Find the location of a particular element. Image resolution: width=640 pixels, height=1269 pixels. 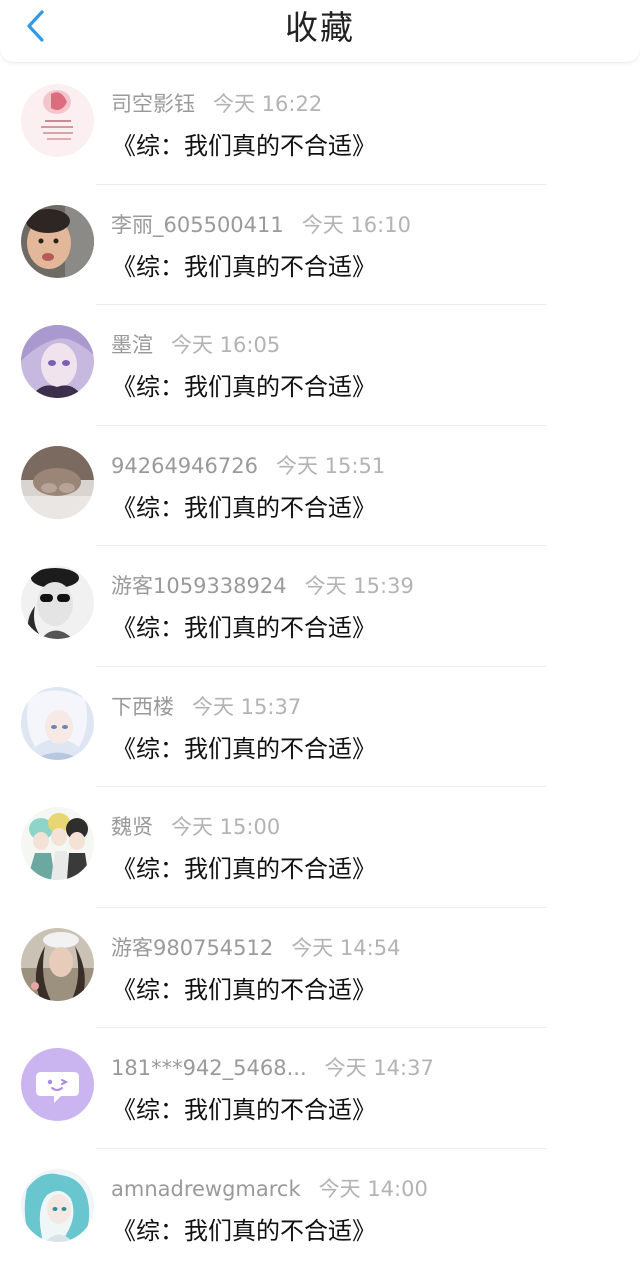

list-item: 墨渲今天 16:05 《综：我们真的不合适》 is located at coordinates (320, 365).